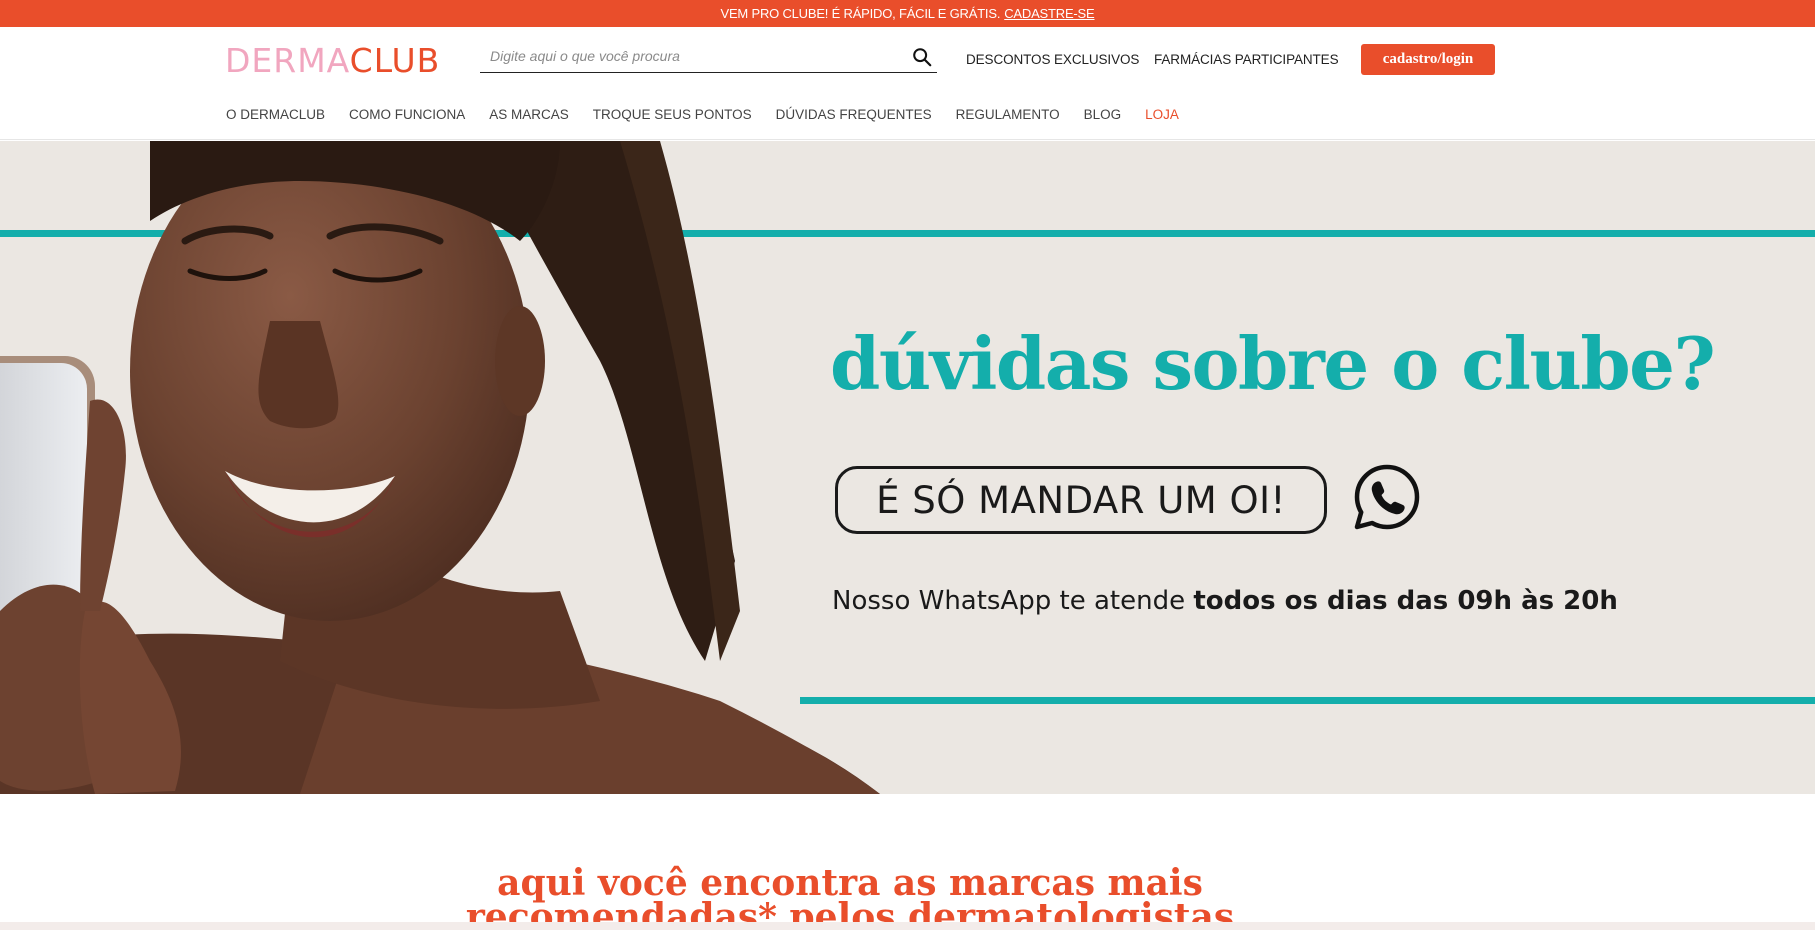 The width and height of the screenshot is (1815, 930). What do you see at coordinates (850, 883) in the screenshot?
I see `brands-title-line1: aqui você encontra as marcas mais` at bounding box center [850, 883].